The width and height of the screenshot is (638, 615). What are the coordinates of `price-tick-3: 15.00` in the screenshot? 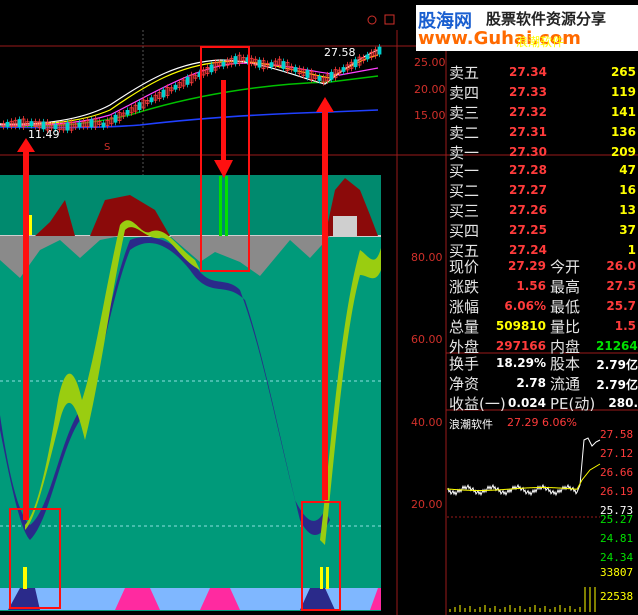 It's located at (430, 115).